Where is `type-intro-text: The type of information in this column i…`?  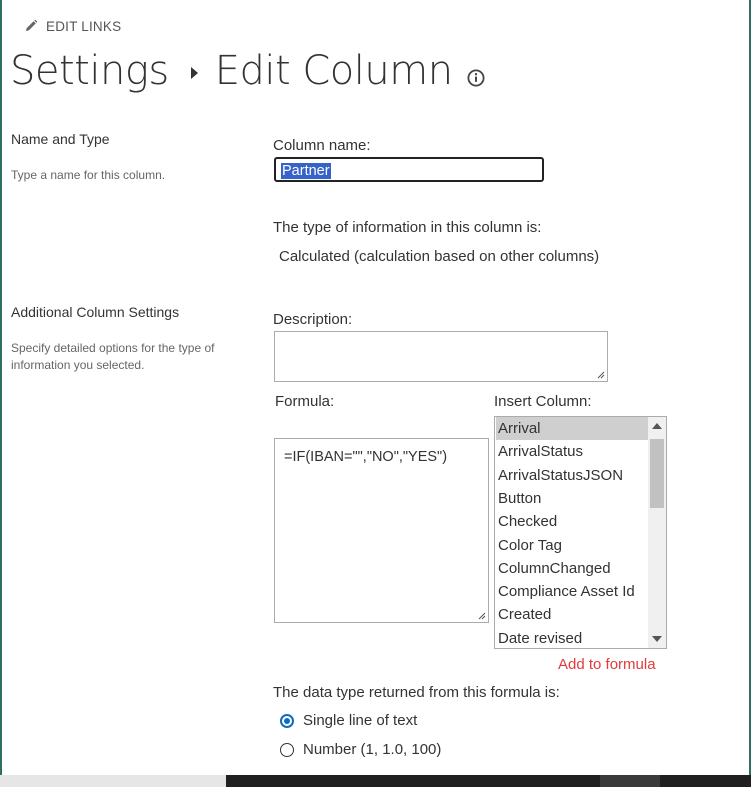
type-intro-text: The type of information in this column i… is located at coordinates (407, 227).